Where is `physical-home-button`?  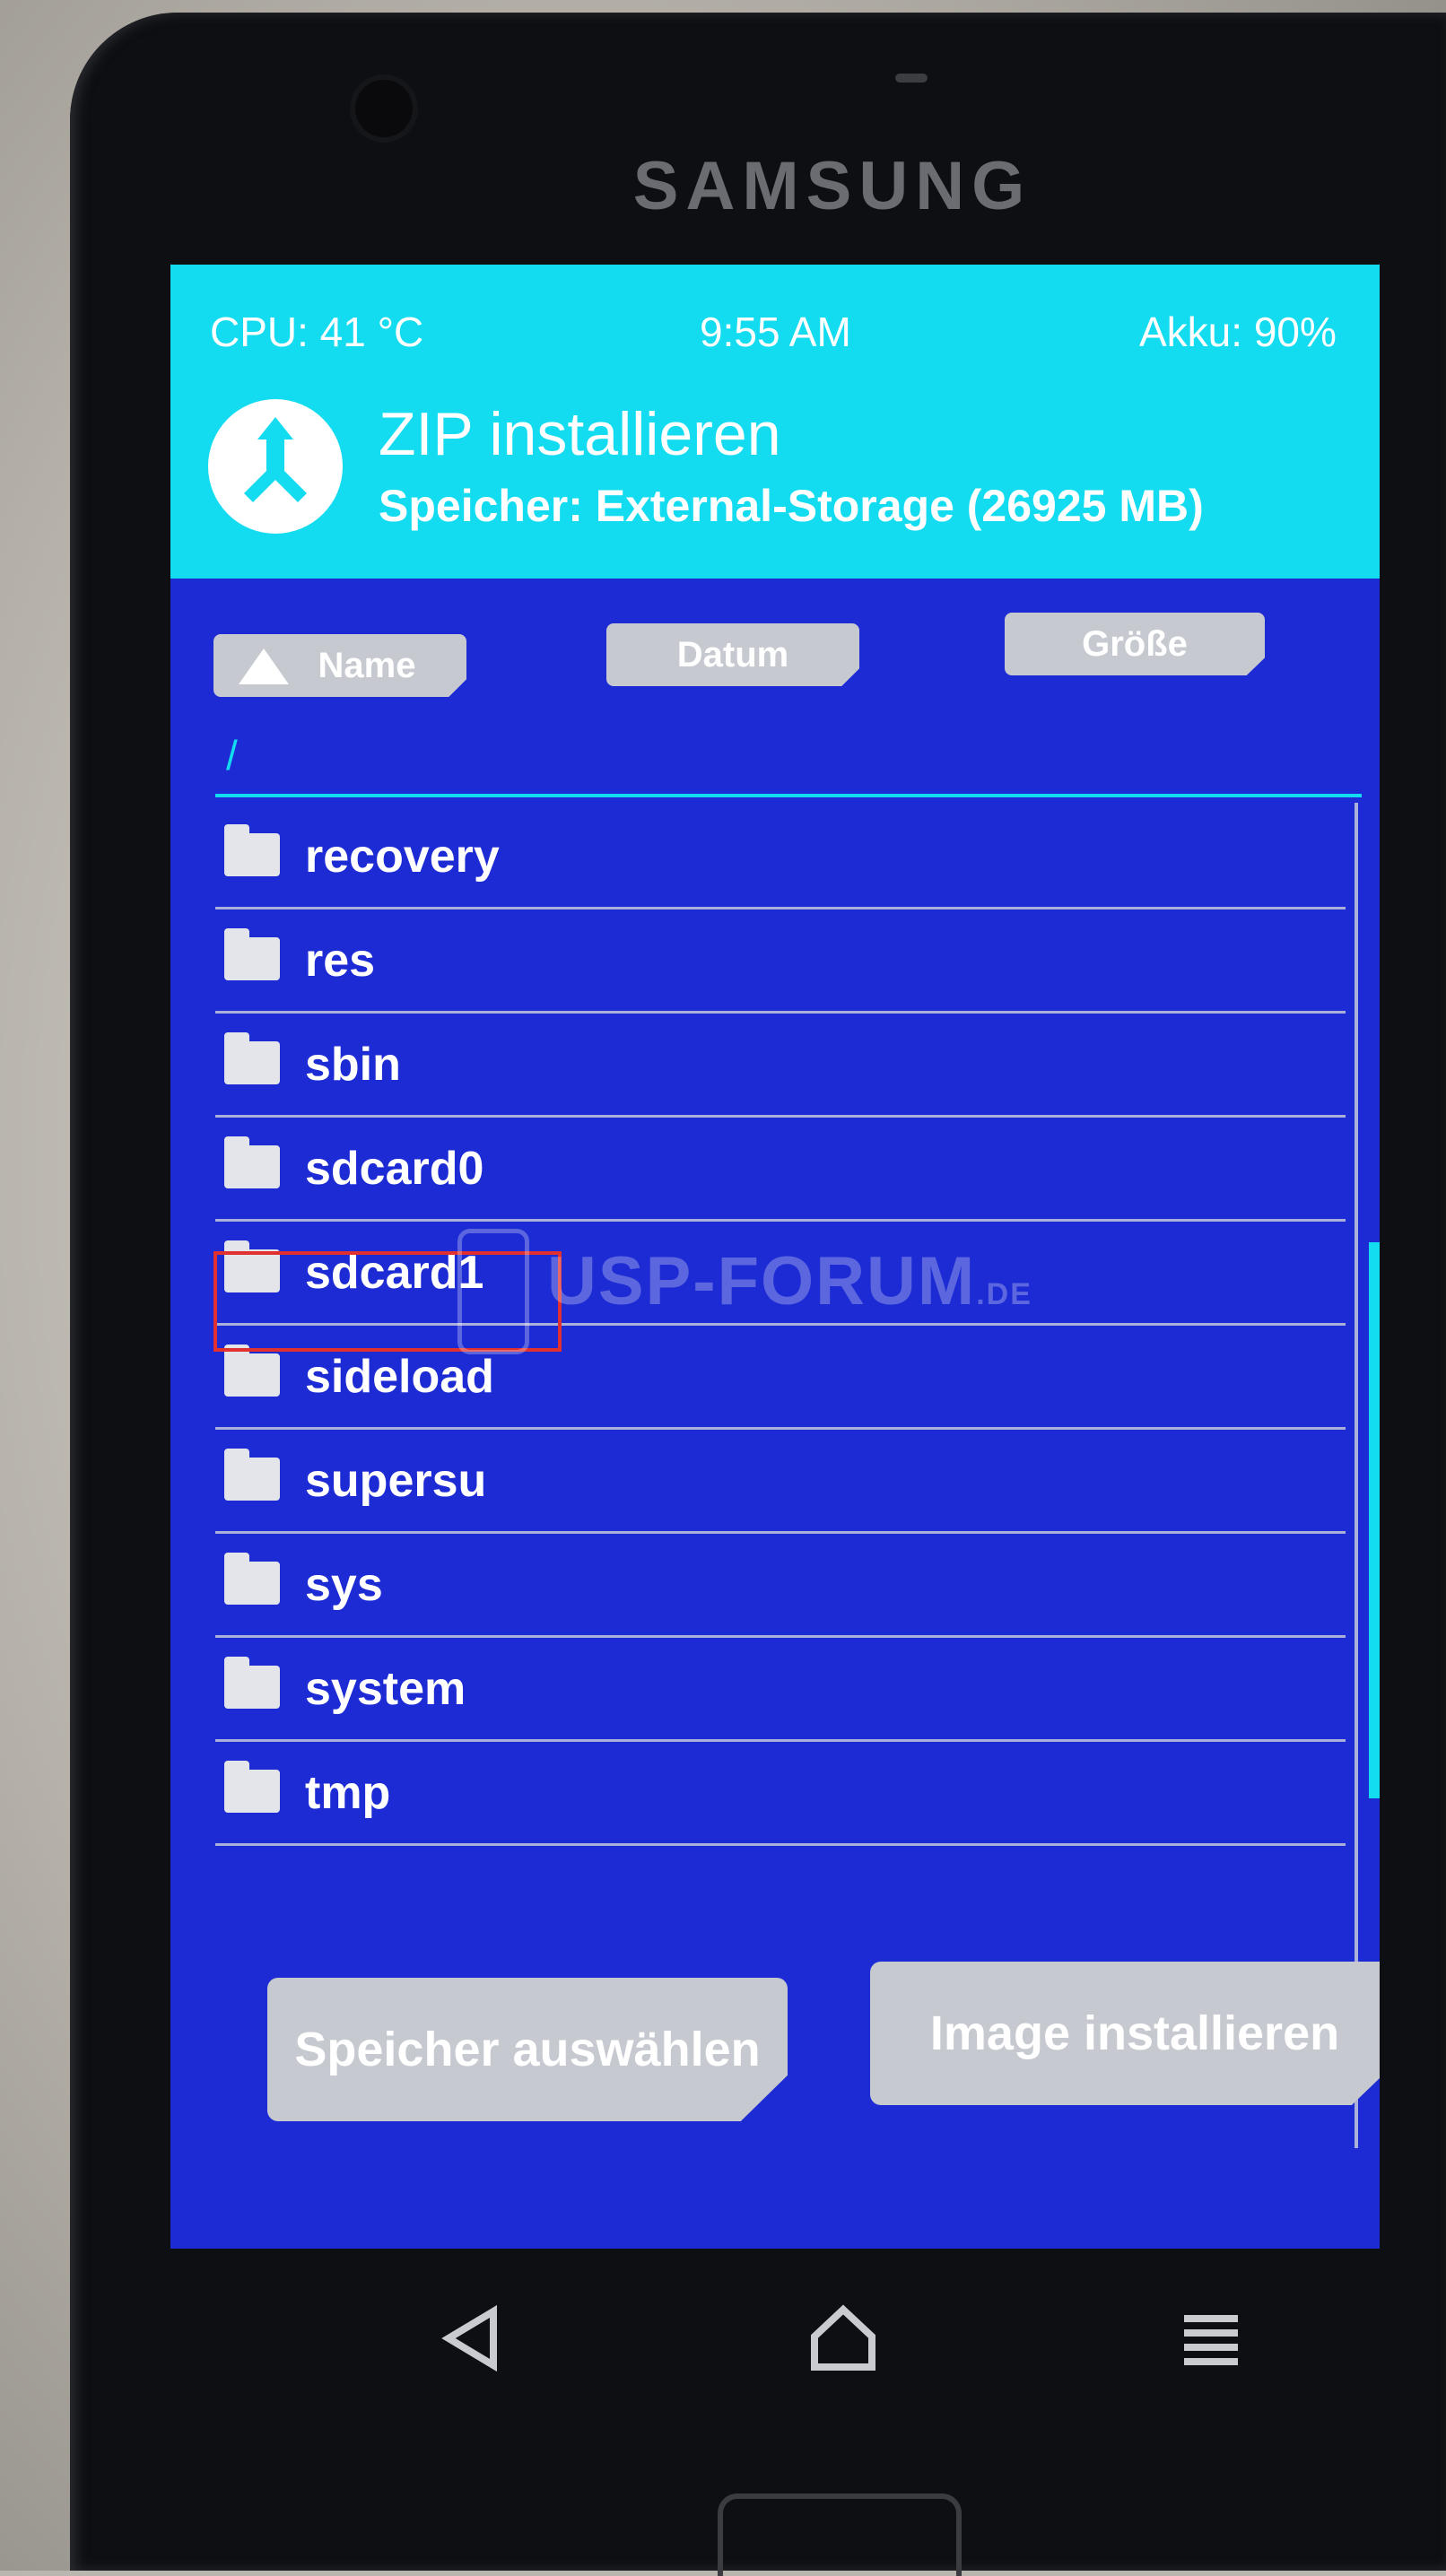
physical-home-button is located at coordinates (840, 2534).